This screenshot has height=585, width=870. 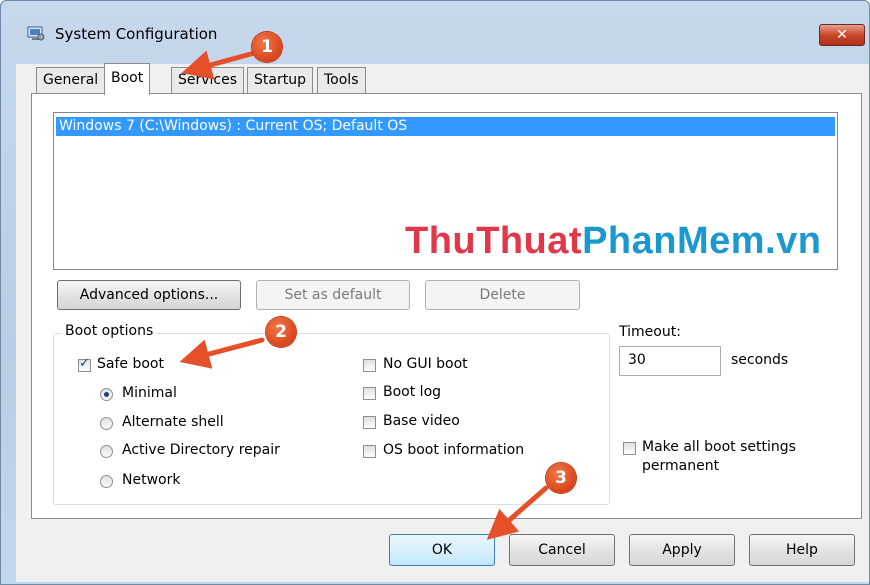 I want to click on make-permanent-checkbox, so click(x=629, y=448).